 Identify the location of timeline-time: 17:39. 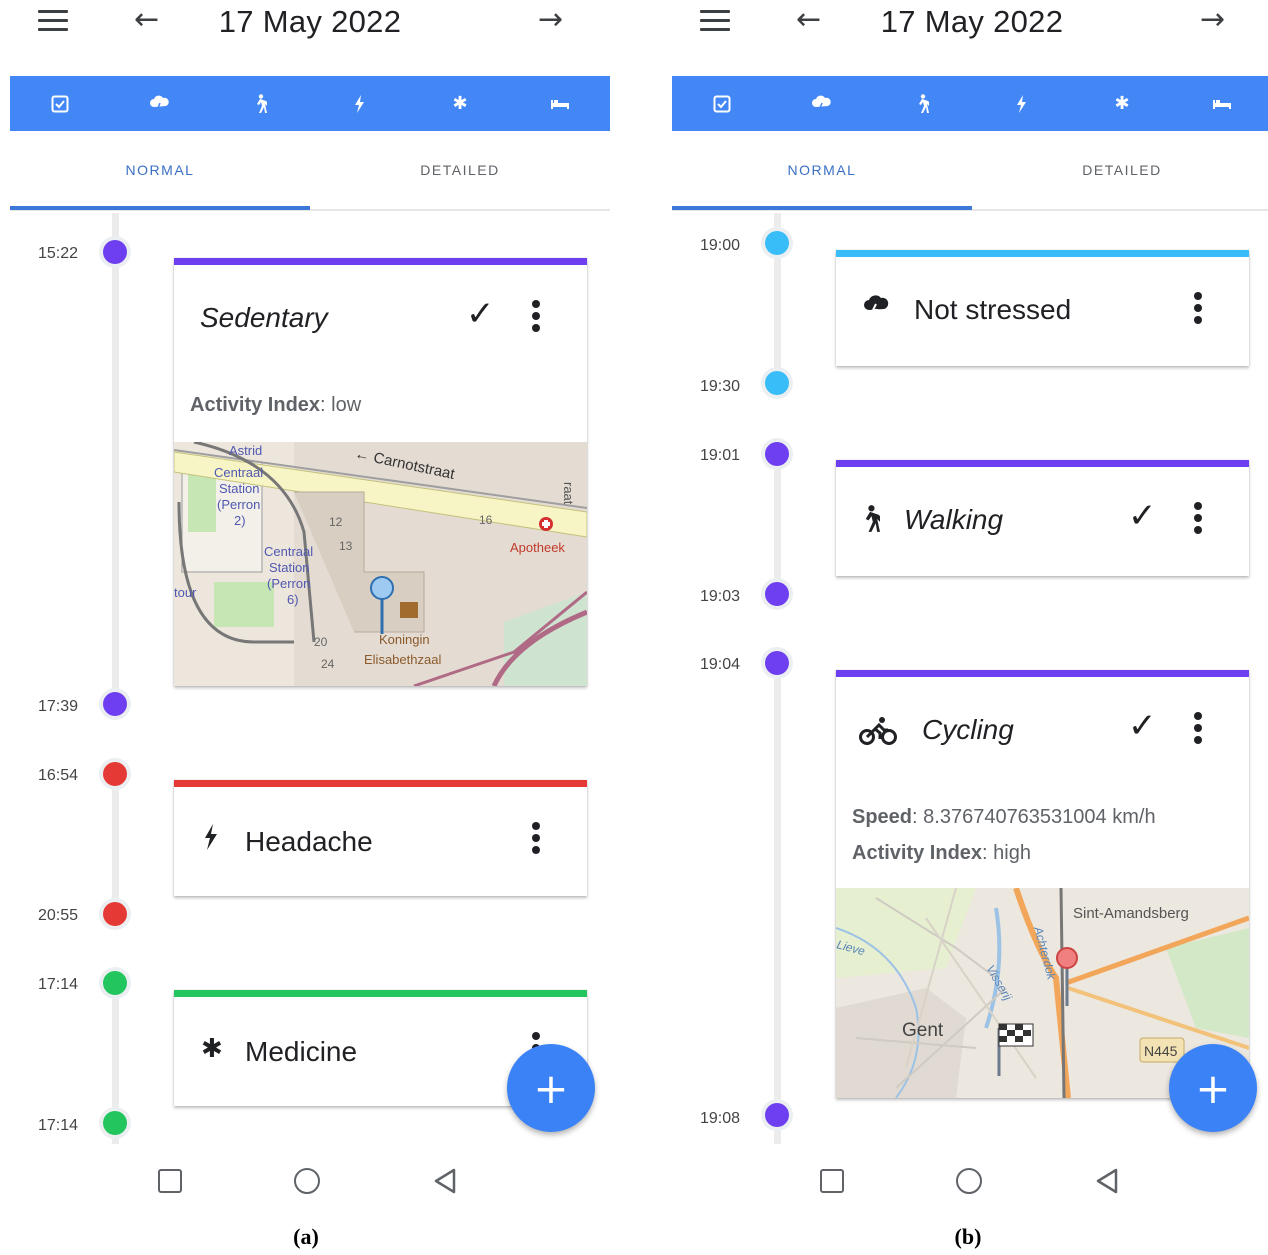
(58, 706).